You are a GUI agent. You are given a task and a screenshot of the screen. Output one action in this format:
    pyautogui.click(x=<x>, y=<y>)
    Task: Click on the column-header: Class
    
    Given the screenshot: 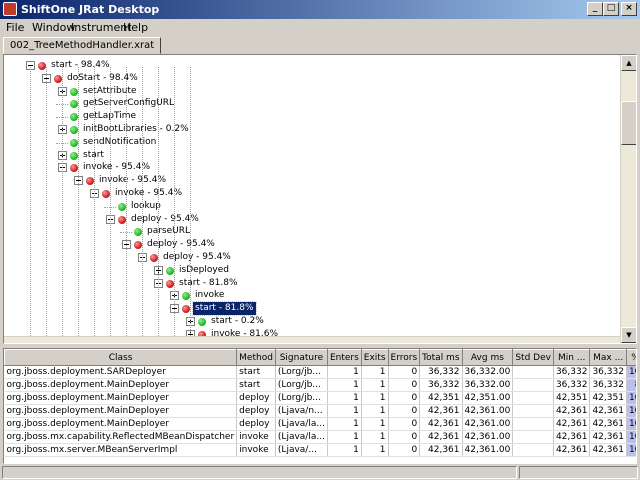 What is the action you would take?
    pyautogui.click(x=121, y=357)
    